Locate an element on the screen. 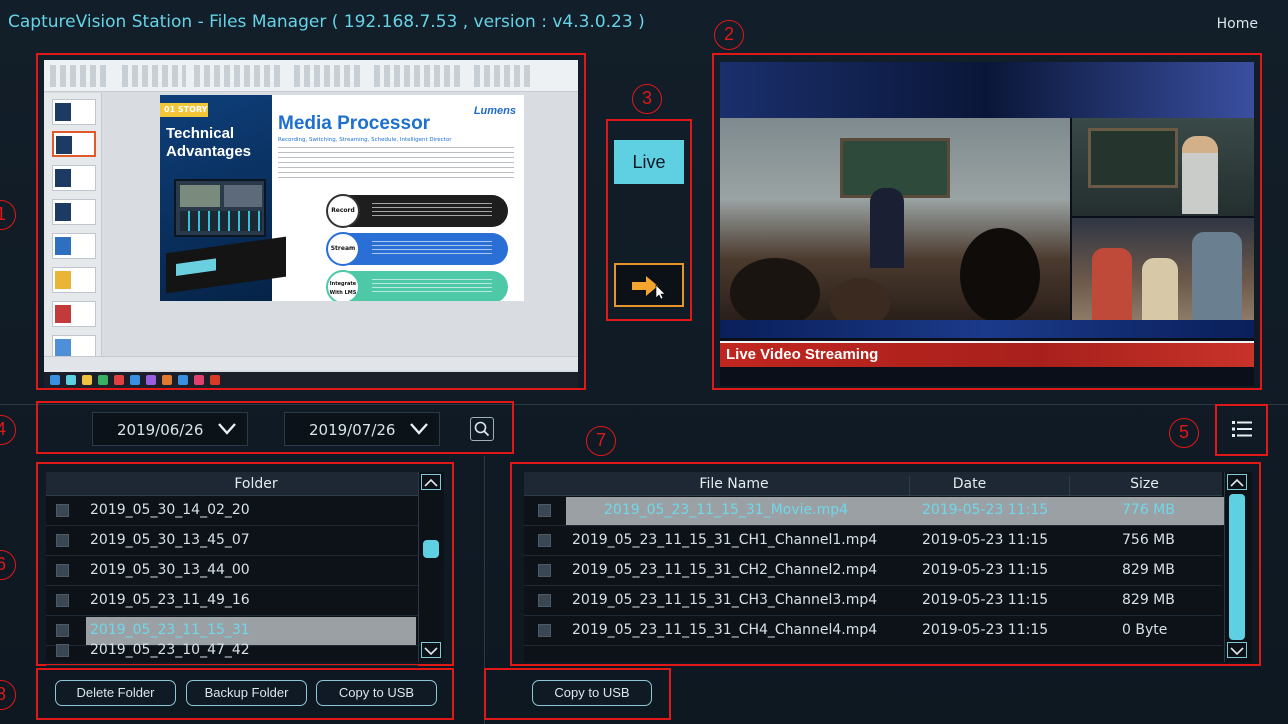 This screenshot has width=1288, height=724. file-name: 2019_05_23_11_15_31_CH1_Channel1.mp4 is located at coordinates (725, 540).